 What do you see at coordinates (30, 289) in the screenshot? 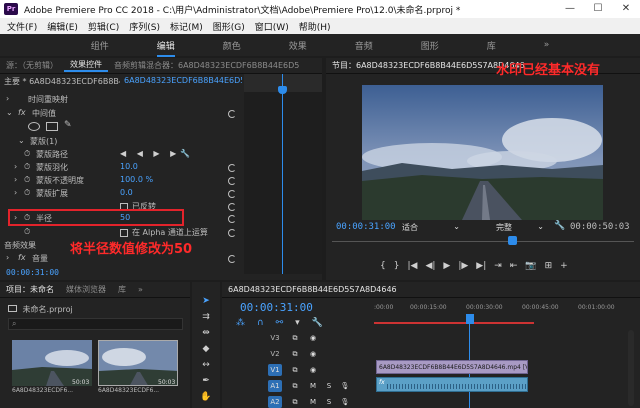
I see `tab-project: 项目：未命名` at bounding box center [30, 289].